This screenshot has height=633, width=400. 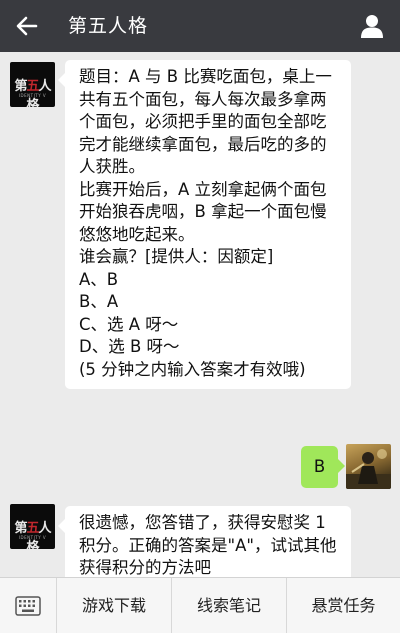 I want to click on menu-clue-notes: 线索笔记, so click(x=228, y=605).